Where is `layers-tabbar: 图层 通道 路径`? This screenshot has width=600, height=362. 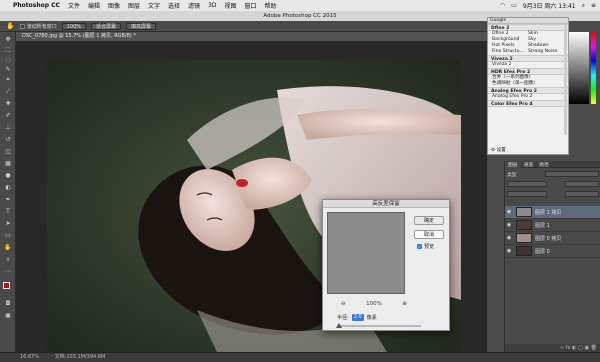
layers-tabbar: 图层 通道 路径 is located at coordinates (552, 165).